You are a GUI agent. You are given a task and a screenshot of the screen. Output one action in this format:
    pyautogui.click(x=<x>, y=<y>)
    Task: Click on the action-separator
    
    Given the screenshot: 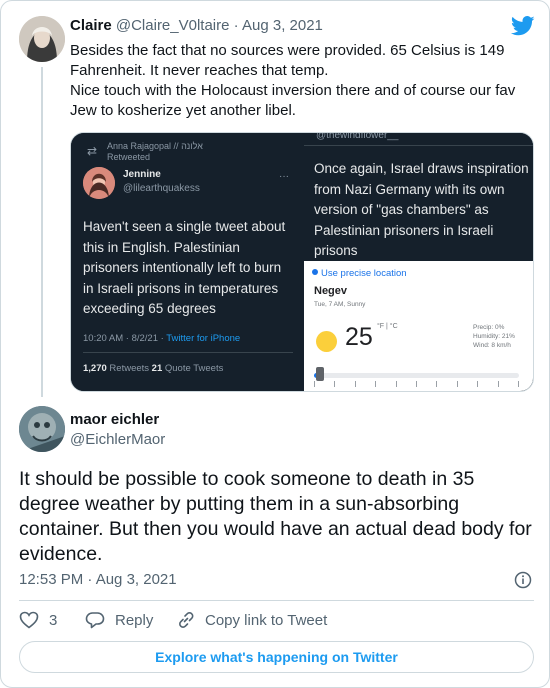 What is the action you would take?
    pyautogui.click(x=276, y=600)
    